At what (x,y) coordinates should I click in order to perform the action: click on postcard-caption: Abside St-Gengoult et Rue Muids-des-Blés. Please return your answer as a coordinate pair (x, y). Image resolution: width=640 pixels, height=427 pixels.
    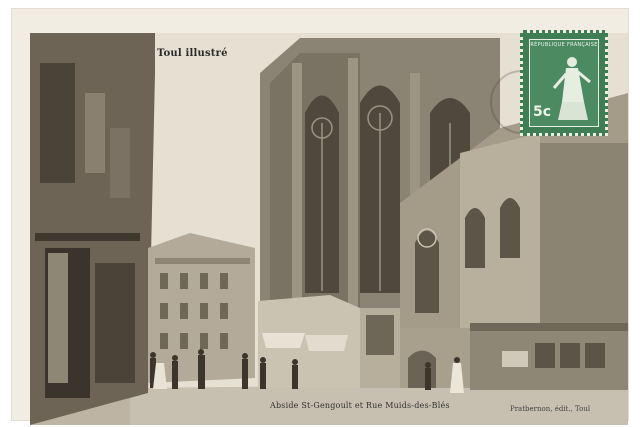
    Looking at the image, I should click on (360, 405).